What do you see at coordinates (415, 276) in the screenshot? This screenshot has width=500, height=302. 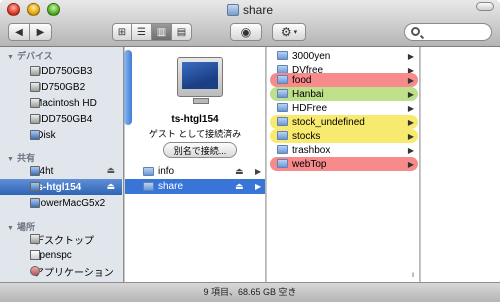 I see `column-resize-handle: ‖` at bounding box center [415, 276].